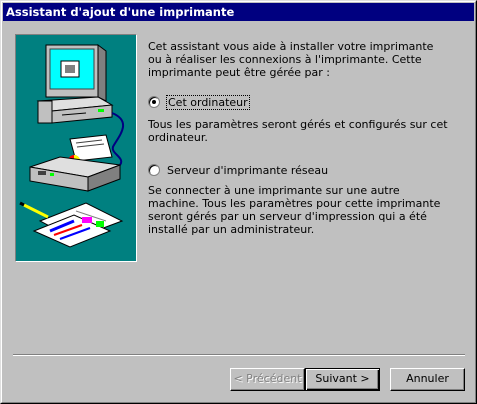  What do you see at coordinates (238, 12) in the screenshot?
I see `title-bar: Assistant d'ajout d'une imprimante` at bounding box center [238, 12].